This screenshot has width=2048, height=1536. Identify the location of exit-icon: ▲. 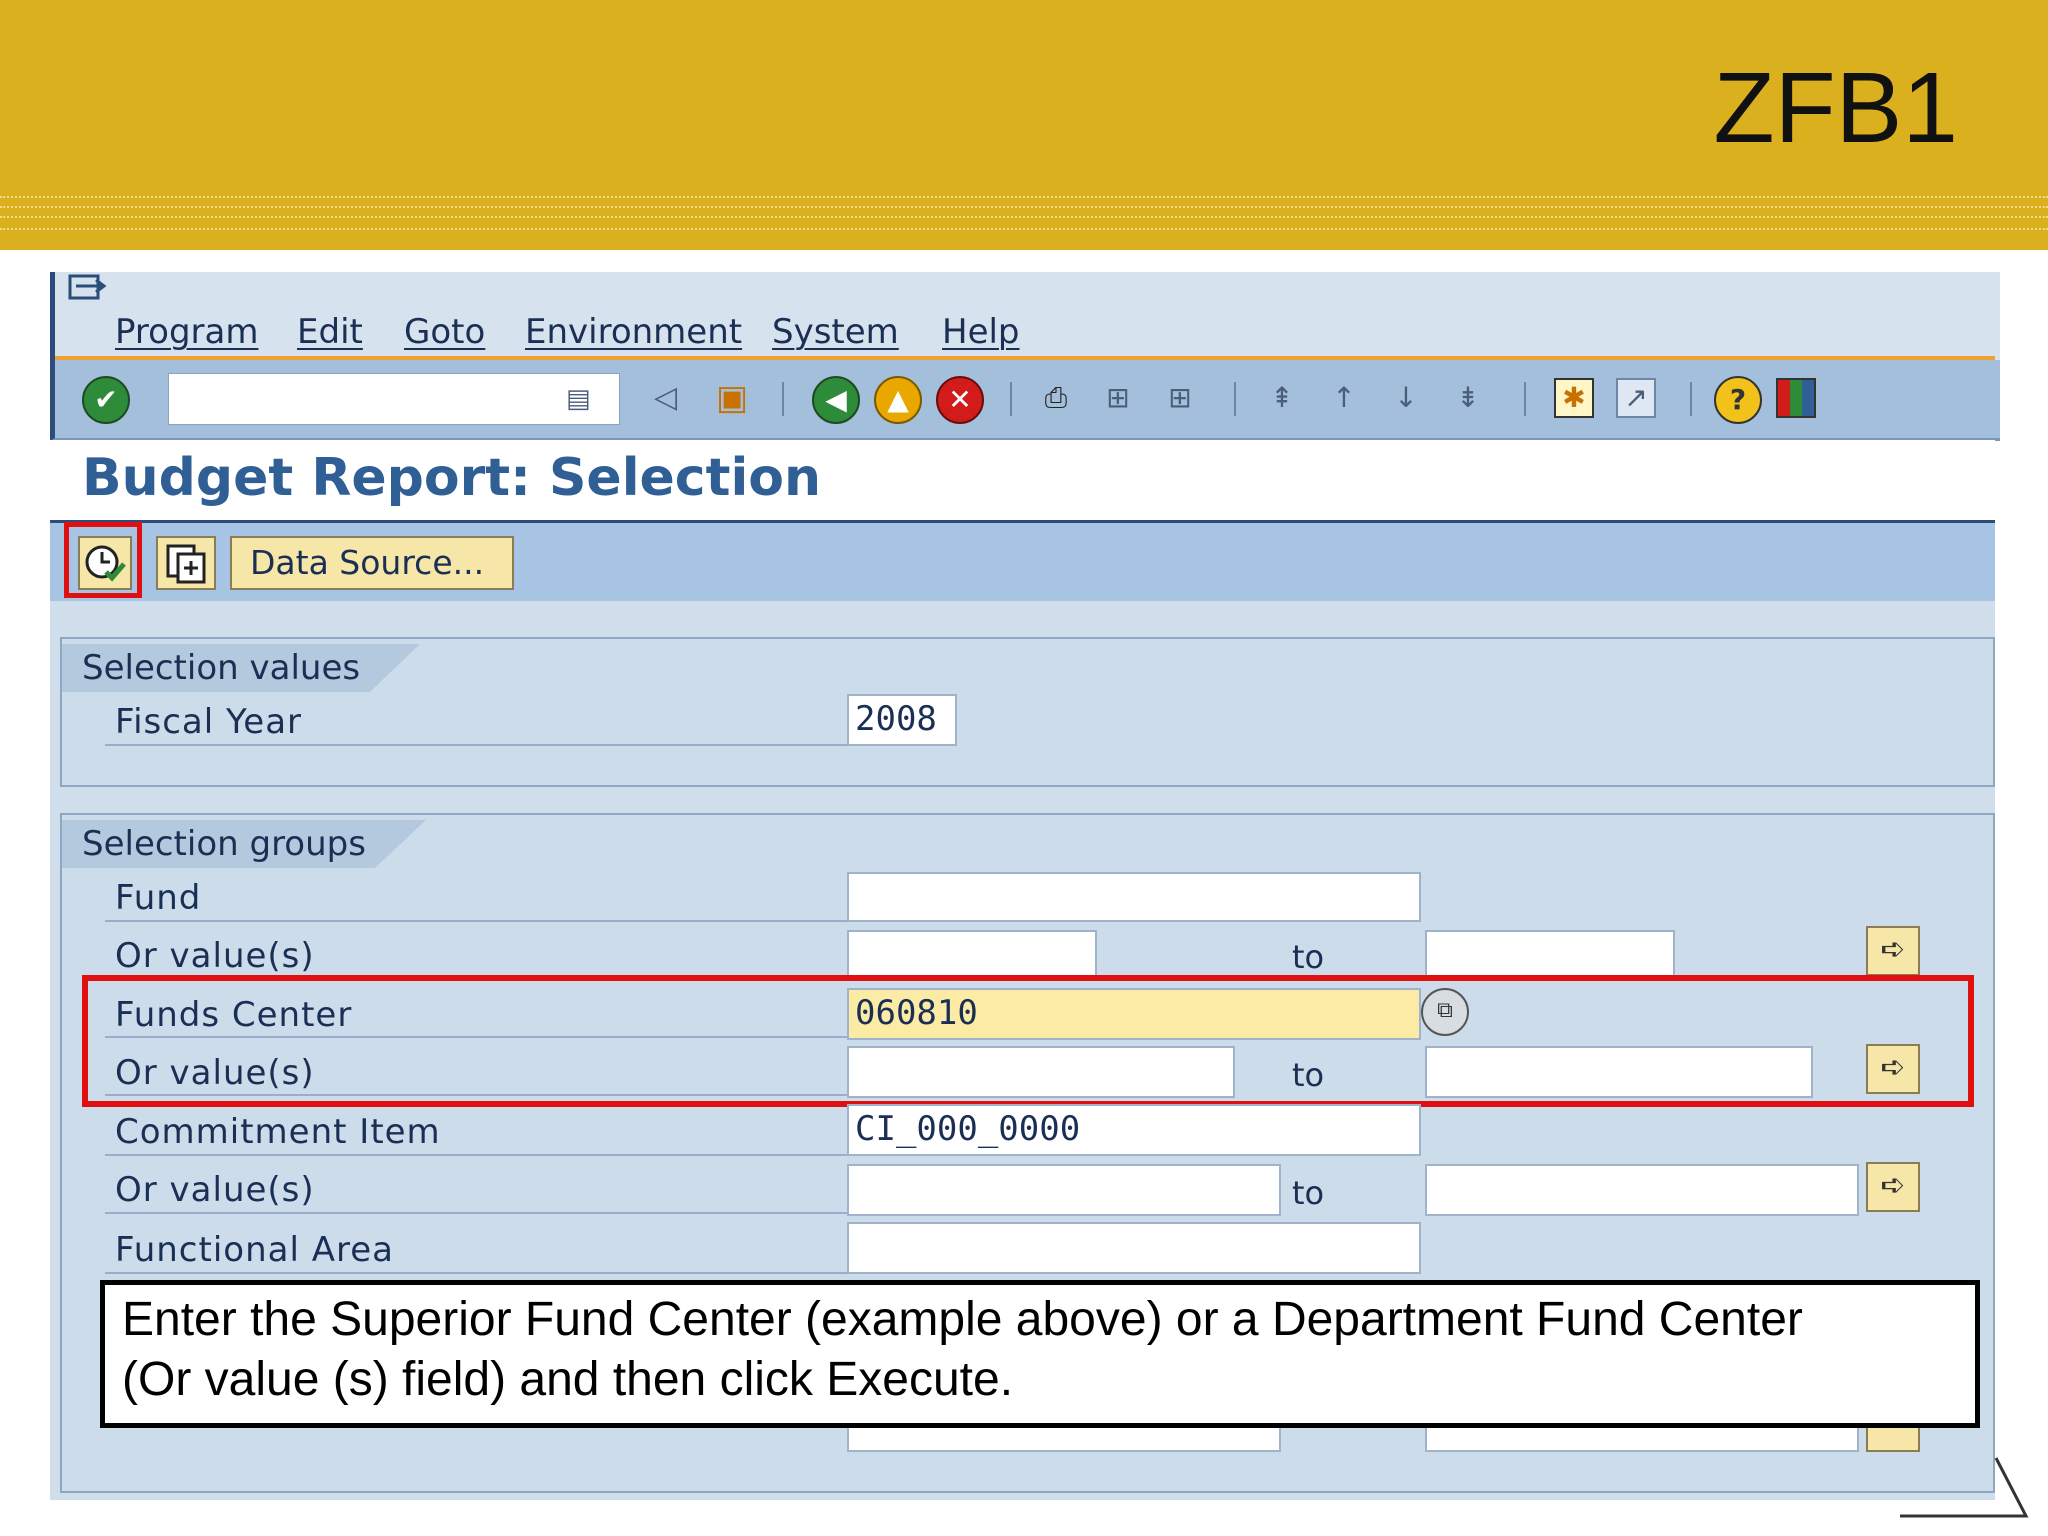
(898, 400).